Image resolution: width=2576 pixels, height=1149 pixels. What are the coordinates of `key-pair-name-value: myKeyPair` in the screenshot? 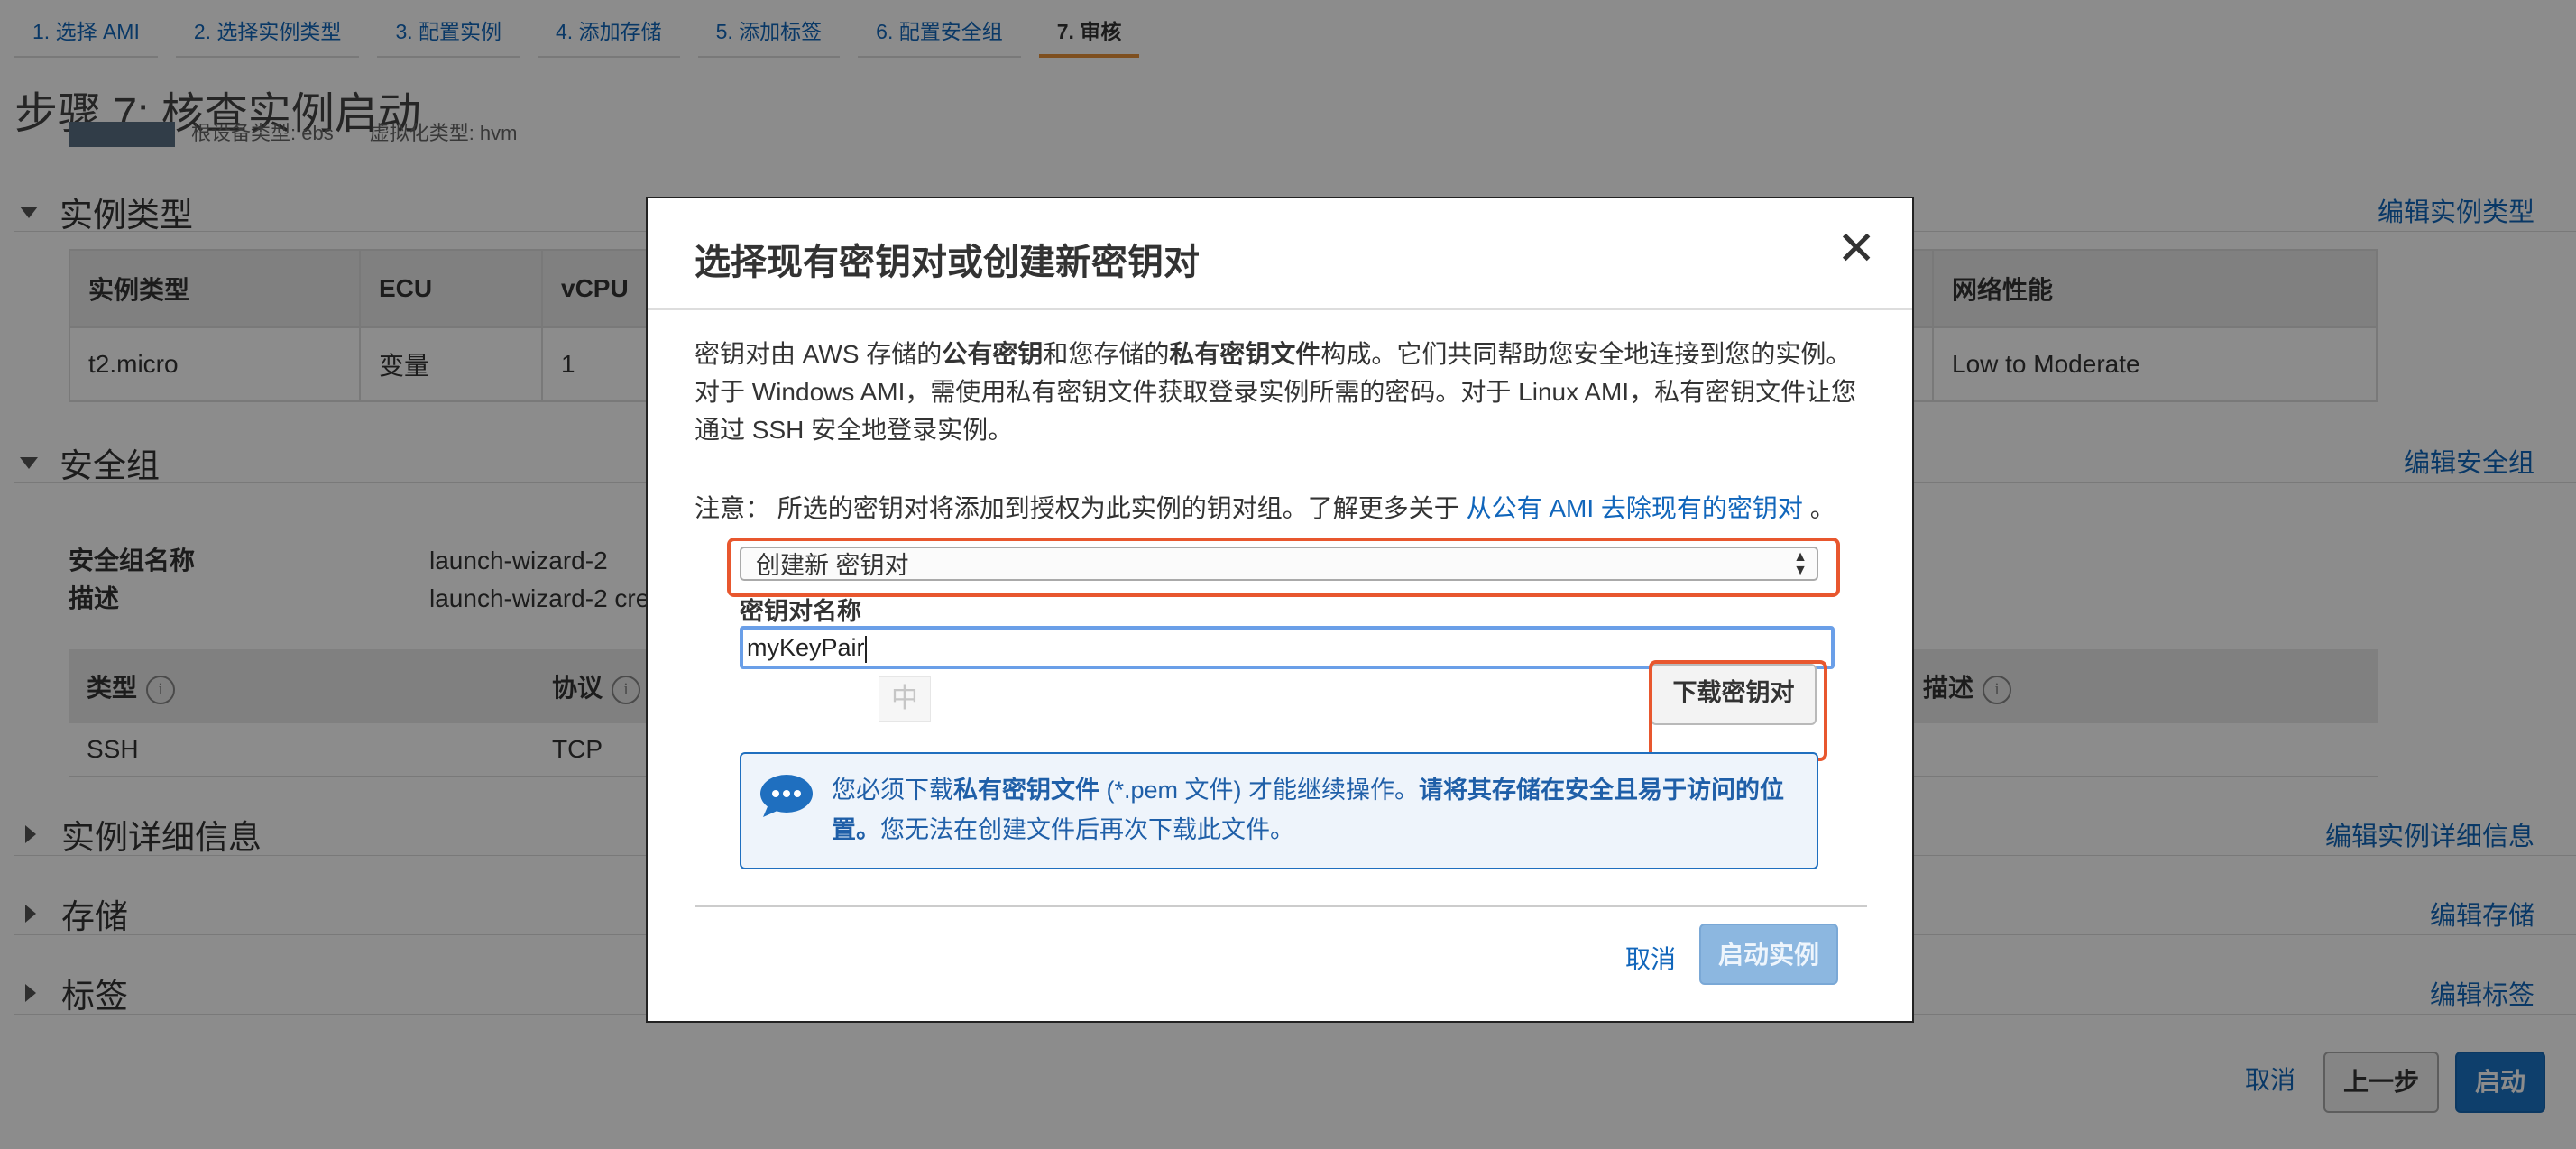 It's located at (806, 647).